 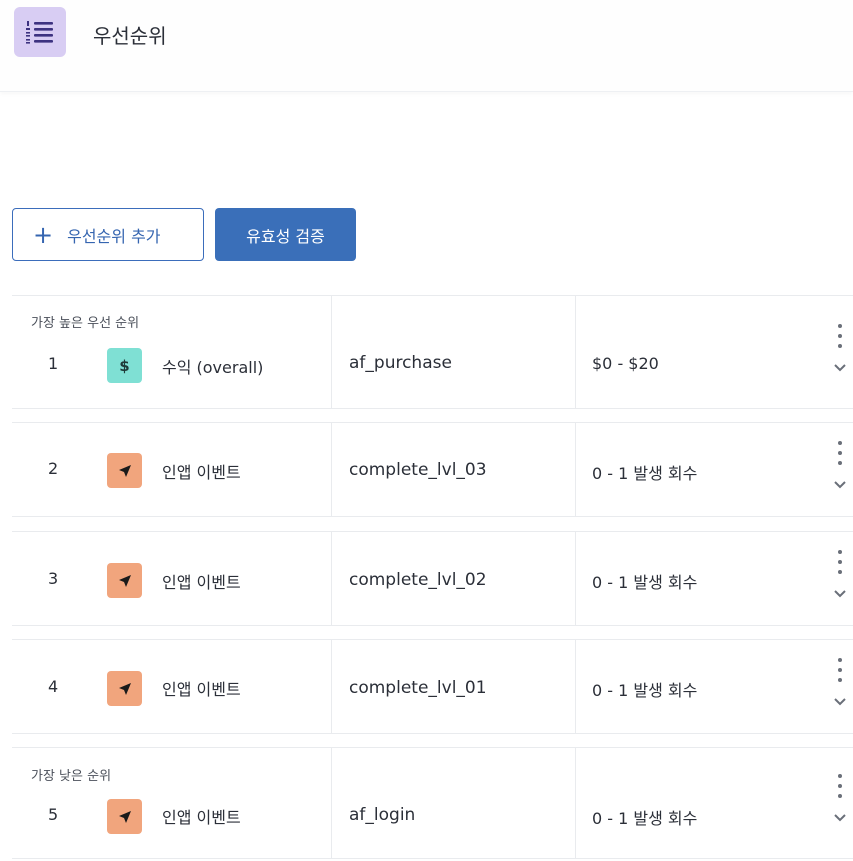 I want to click on rank-number: 1, so click(x=53, y=363).